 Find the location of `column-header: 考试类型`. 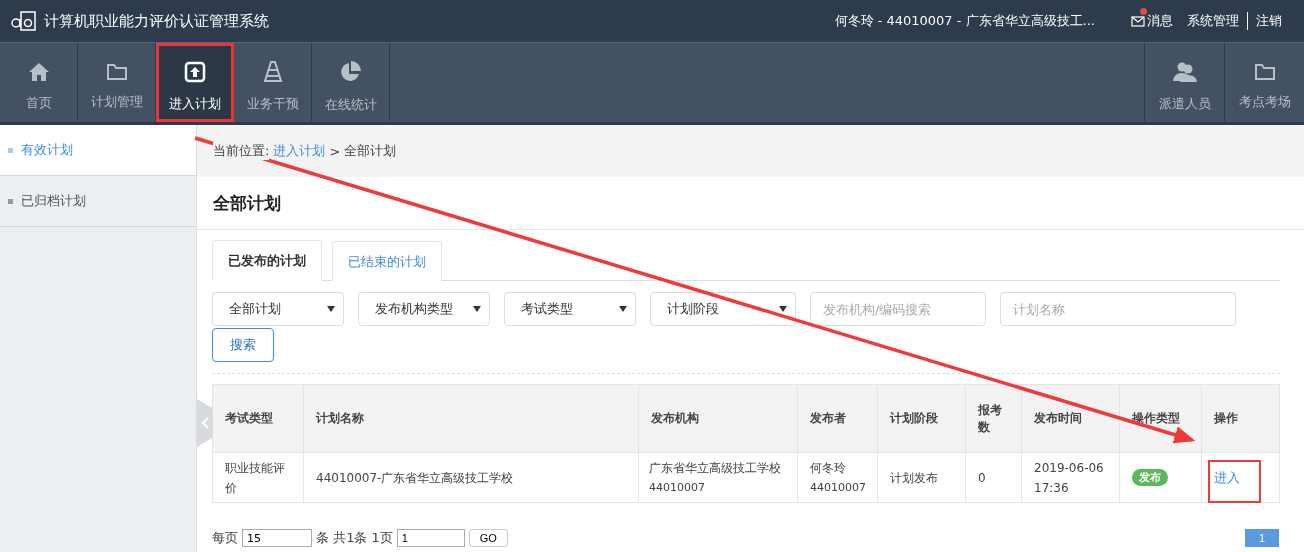

column-header: 考试类型 is located at coordinates (258, 418).